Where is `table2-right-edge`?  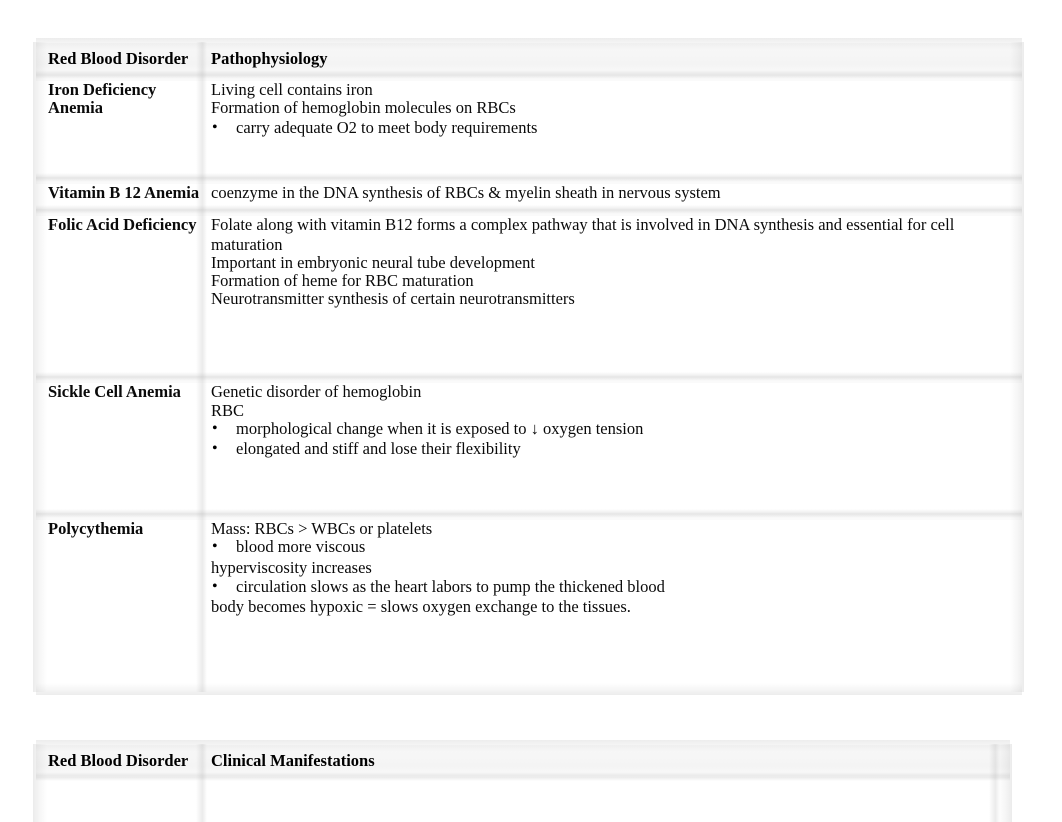 table2-right-edge is located at coordinates (1005, 783).